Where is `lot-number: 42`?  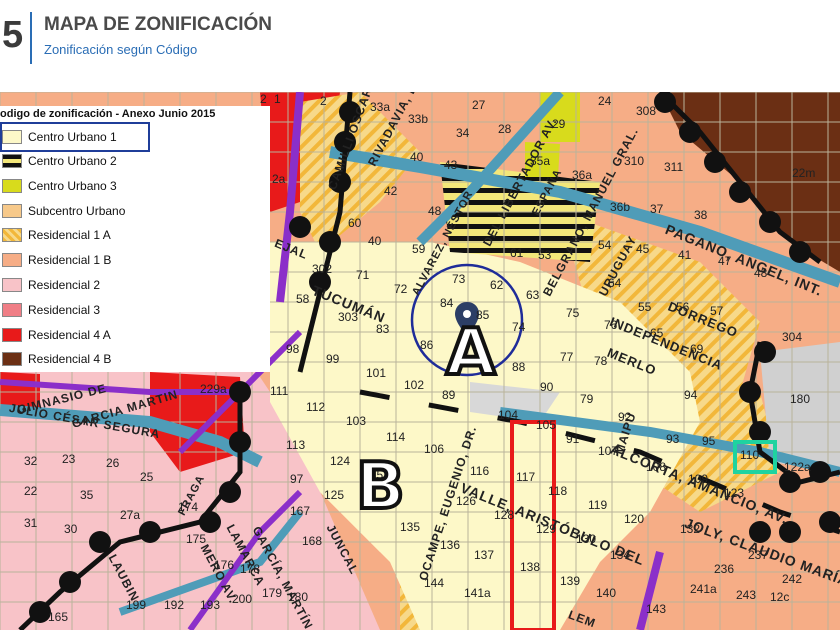 lot-number: 42 is located at coordinates (391, 191).